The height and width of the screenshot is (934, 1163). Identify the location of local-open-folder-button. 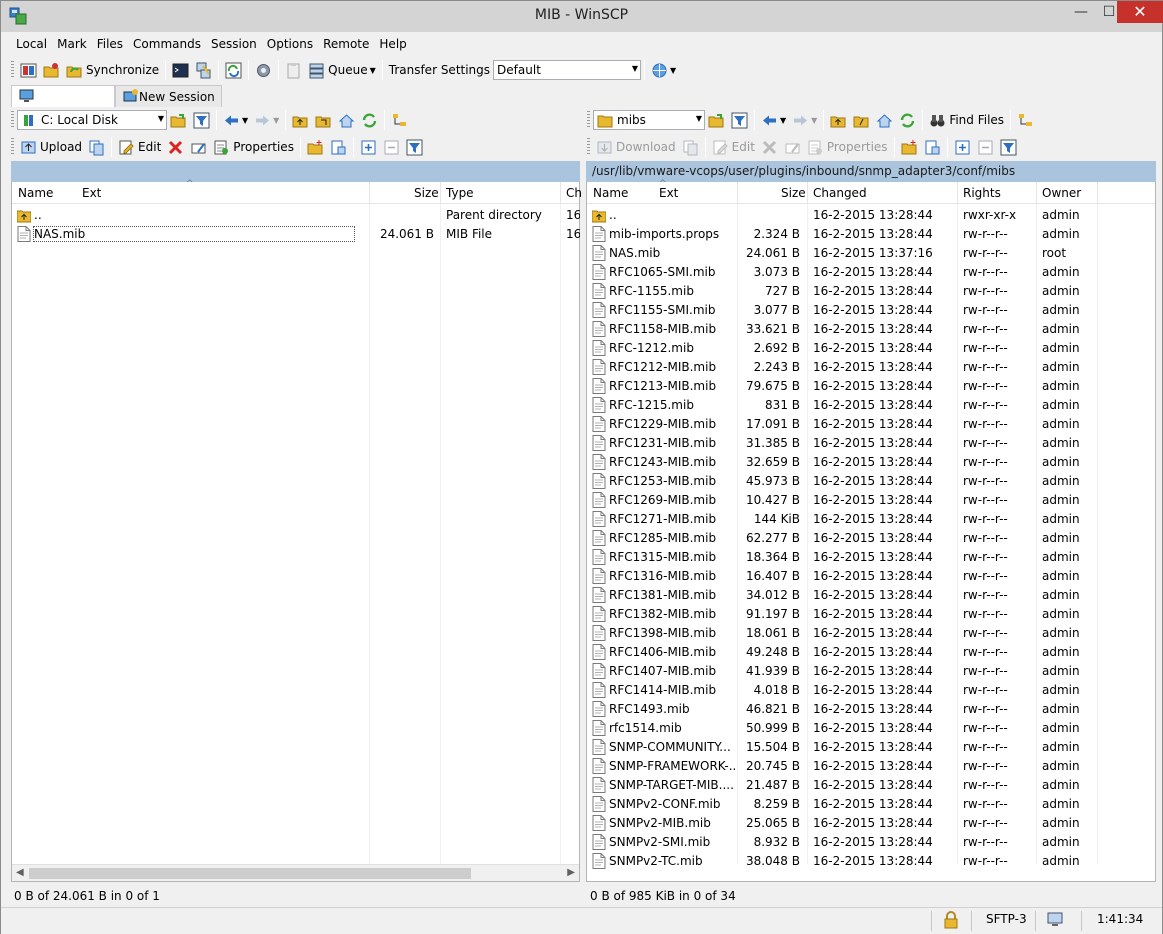
(178, 120).